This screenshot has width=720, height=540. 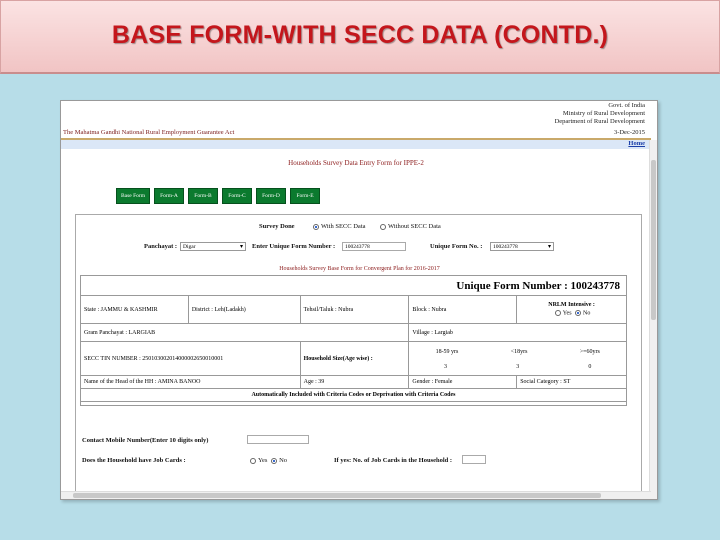 I want to click on household-size-cell: 18-59 yrs <18yrs >=60yrs 3 3 0, so click(x=517, y=358).